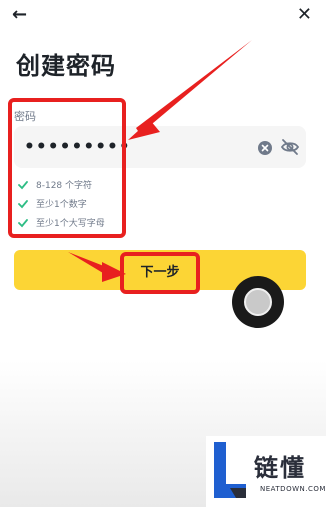  I want to click on watermark-logo, so click(230, 470).